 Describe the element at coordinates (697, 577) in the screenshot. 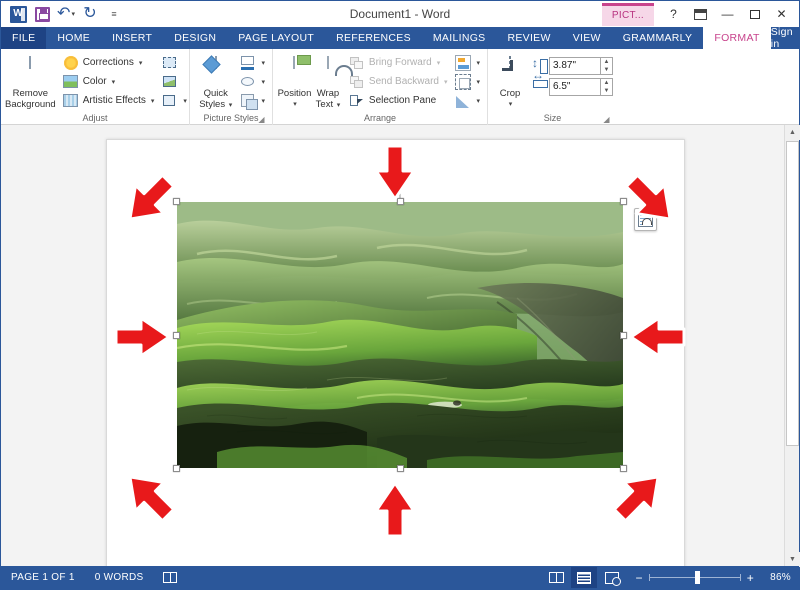

I see `zoom-slider-thumb` at that location.